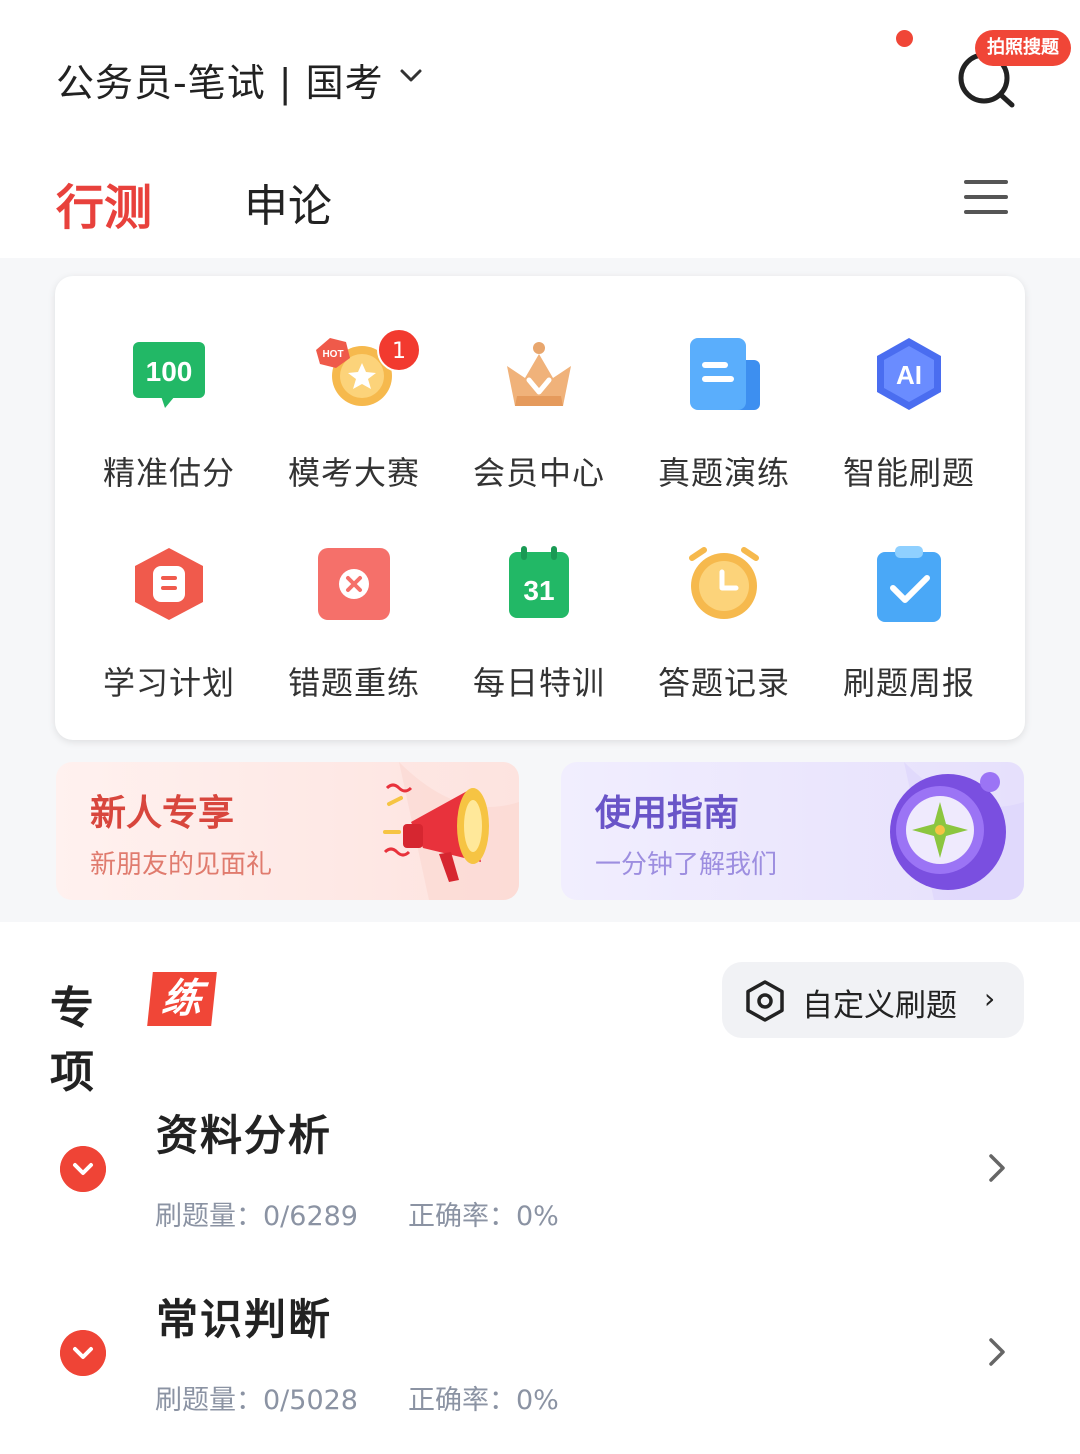 The image size is (1080, 1454). I want to click on alarm-clock-icon, so click(724, 583).